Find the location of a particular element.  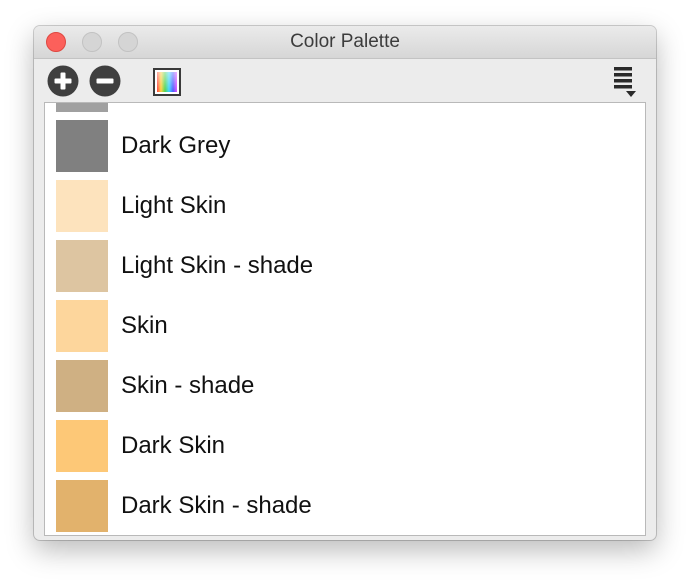

color-name-label: Dark Skin - shade is located at coordinates (216, 505).